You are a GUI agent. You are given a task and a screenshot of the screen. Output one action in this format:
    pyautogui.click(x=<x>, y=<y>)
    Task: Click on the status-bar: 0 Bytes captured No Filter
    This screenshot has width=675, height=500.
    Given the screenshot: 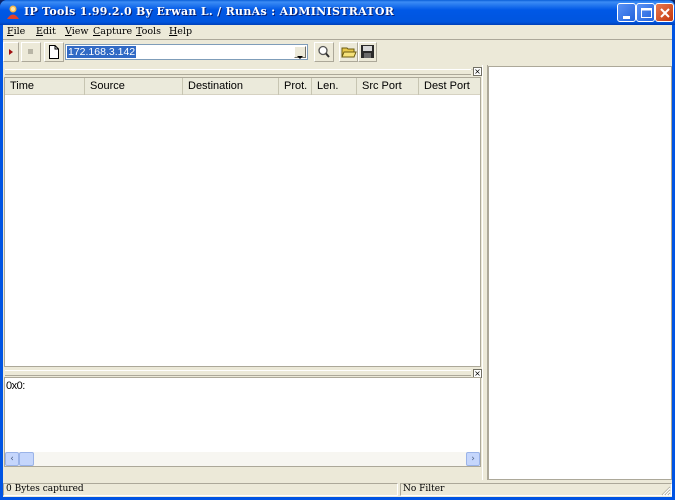 What is the action you would take?
    pyautogui.click(x=337, y=489)
    